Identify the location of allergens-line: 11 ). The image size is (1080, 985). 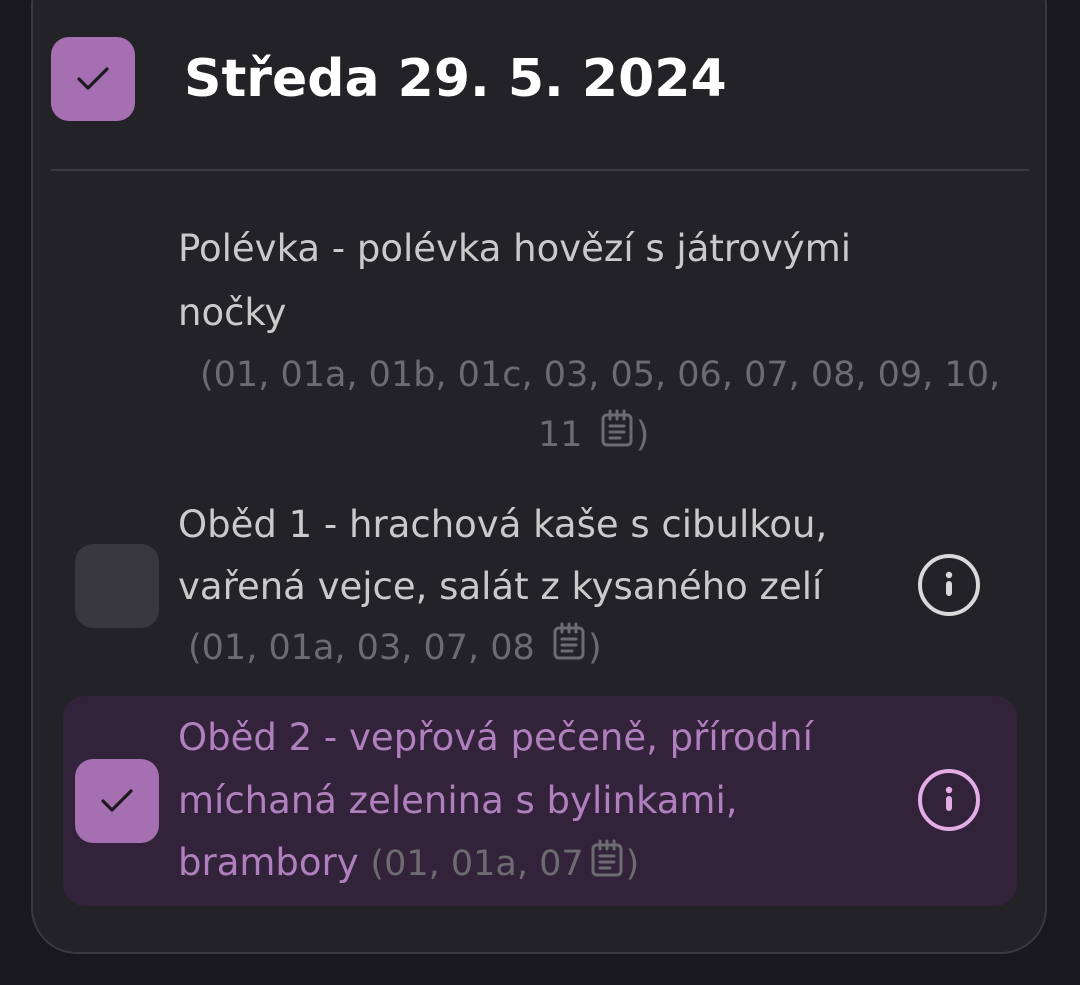
(593, 435).